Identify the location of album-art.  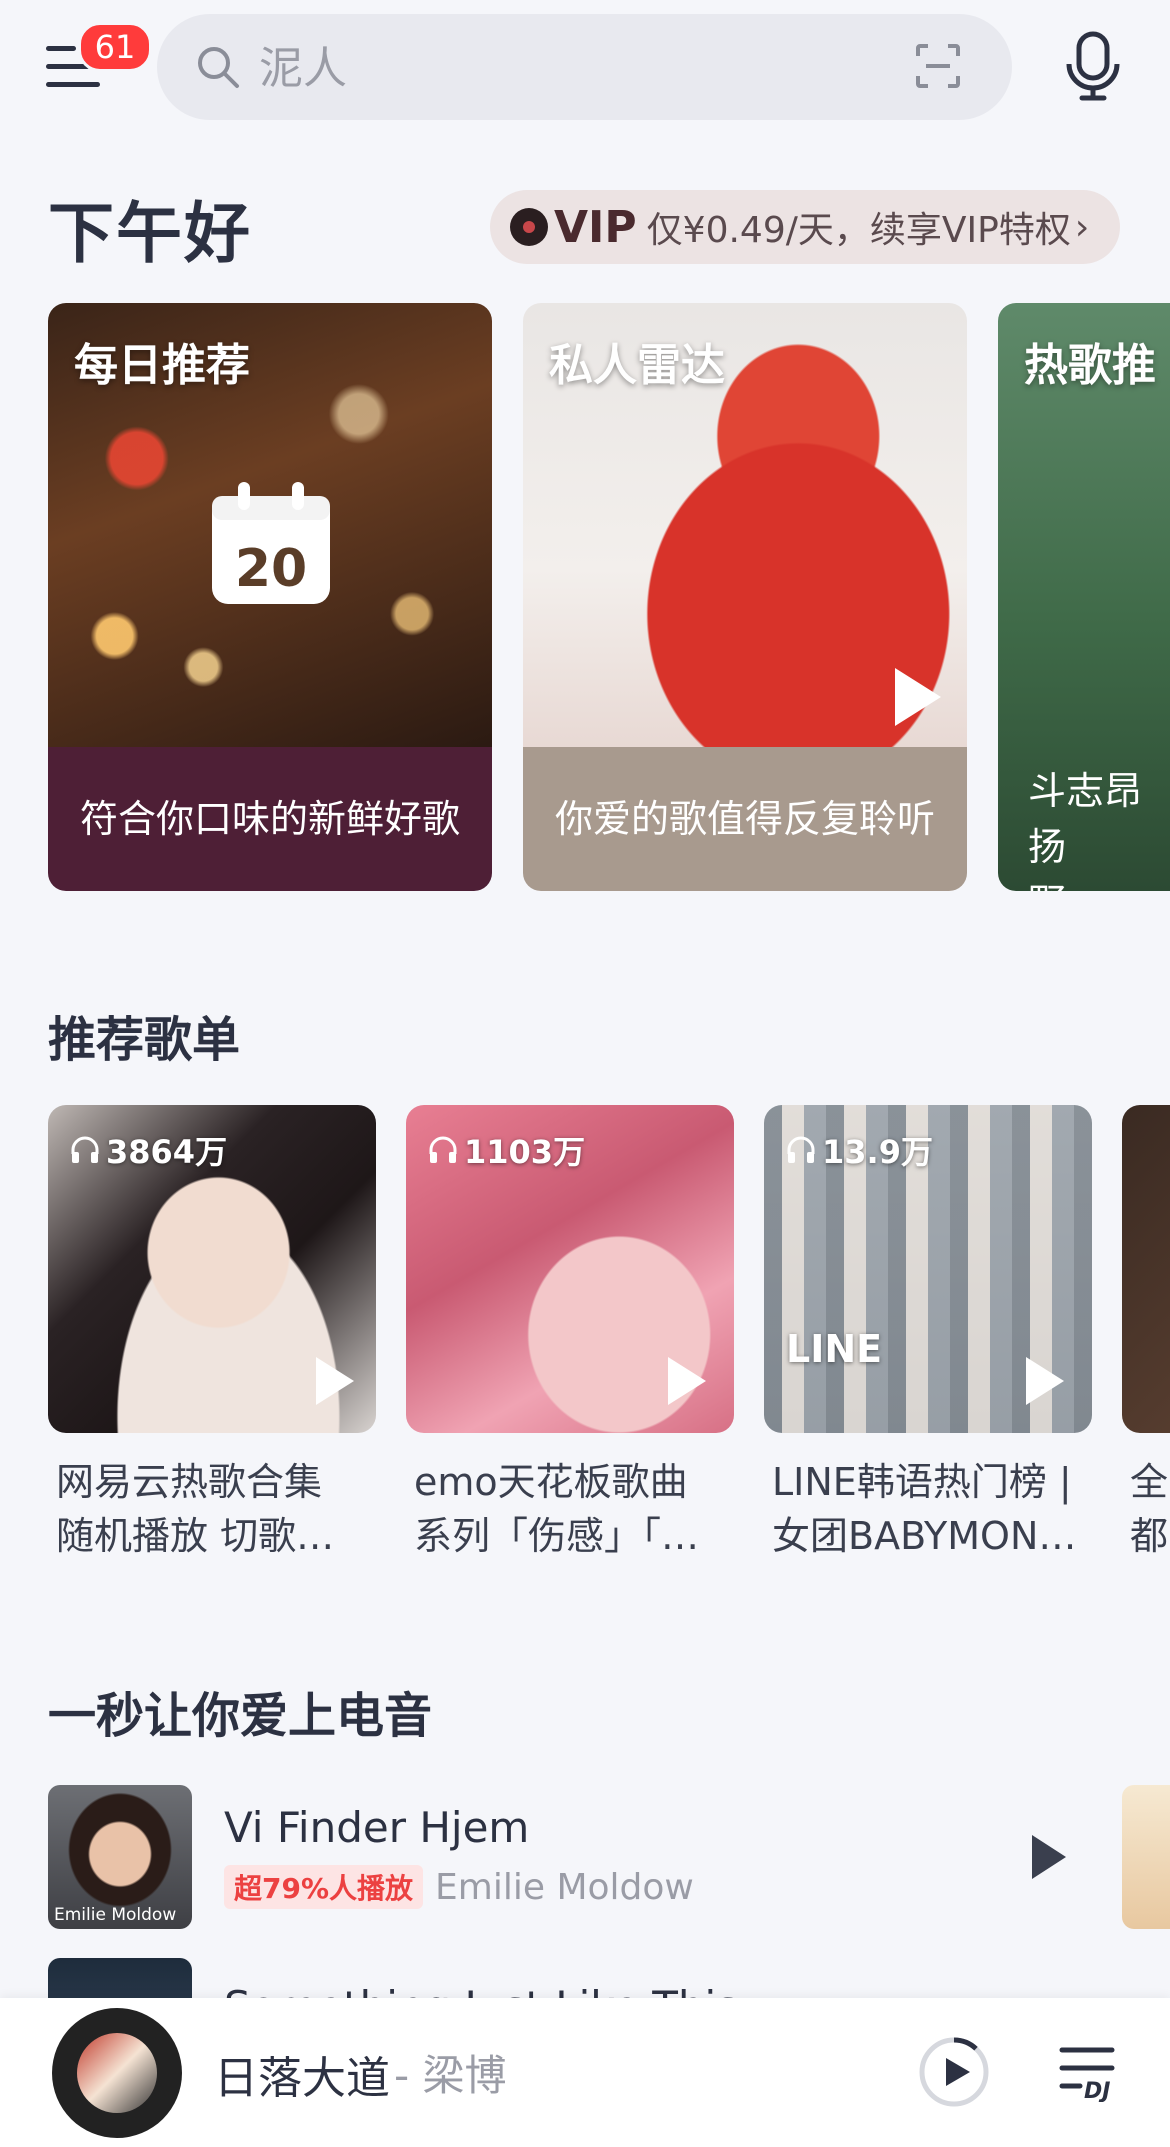
(117, 2073).